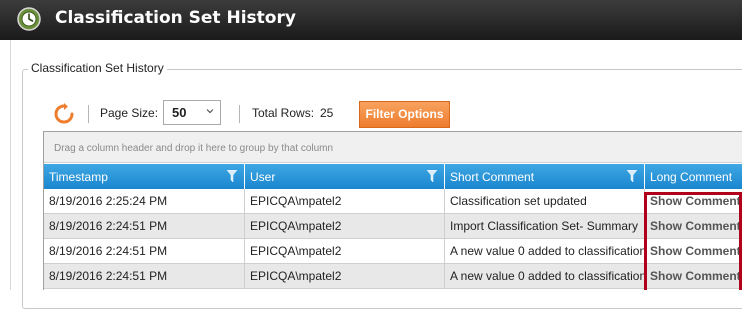  What do you see at coordinates (327, 113) in the screenshot?
I see `total-rows-value: 25` at bounding box center [327, 113].